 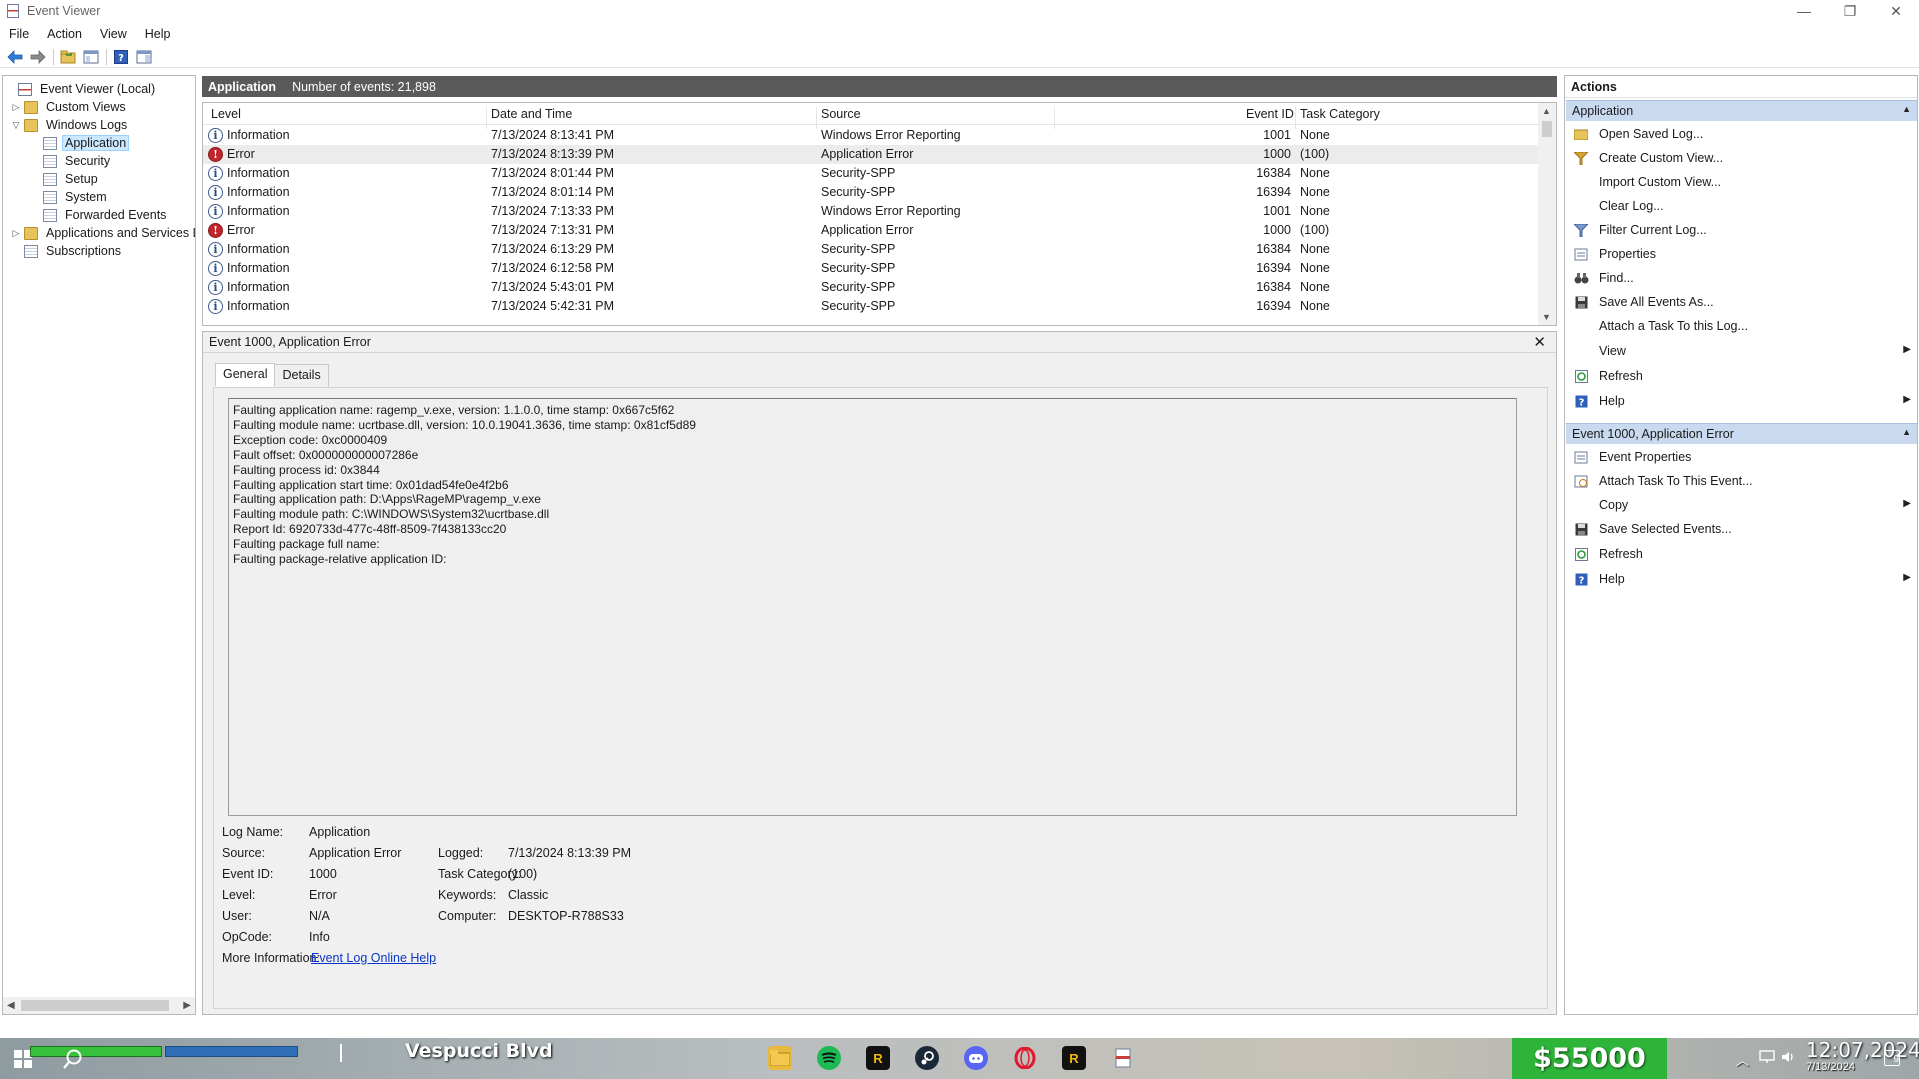 I want to click on show-pane-icon, so click(x=144, y=57).